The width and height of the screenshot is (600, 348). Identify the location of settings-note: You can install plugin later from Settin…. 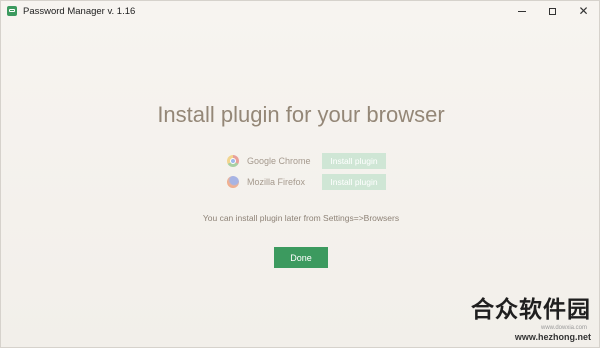
(301, 218).